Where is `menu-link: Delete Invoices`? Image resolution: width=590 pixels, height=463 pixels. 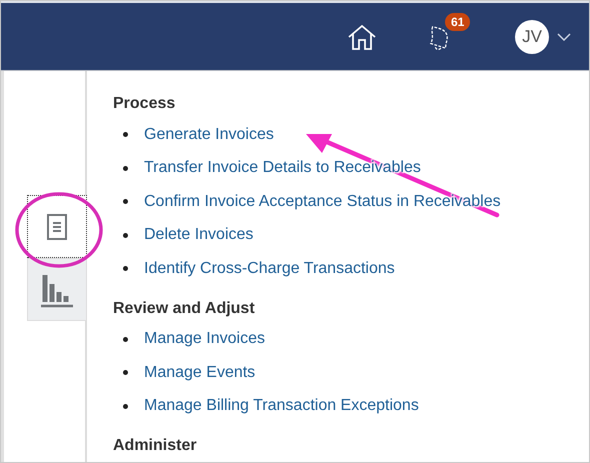
menu-link: Delete Invoices is located at coordinates (199, 235).